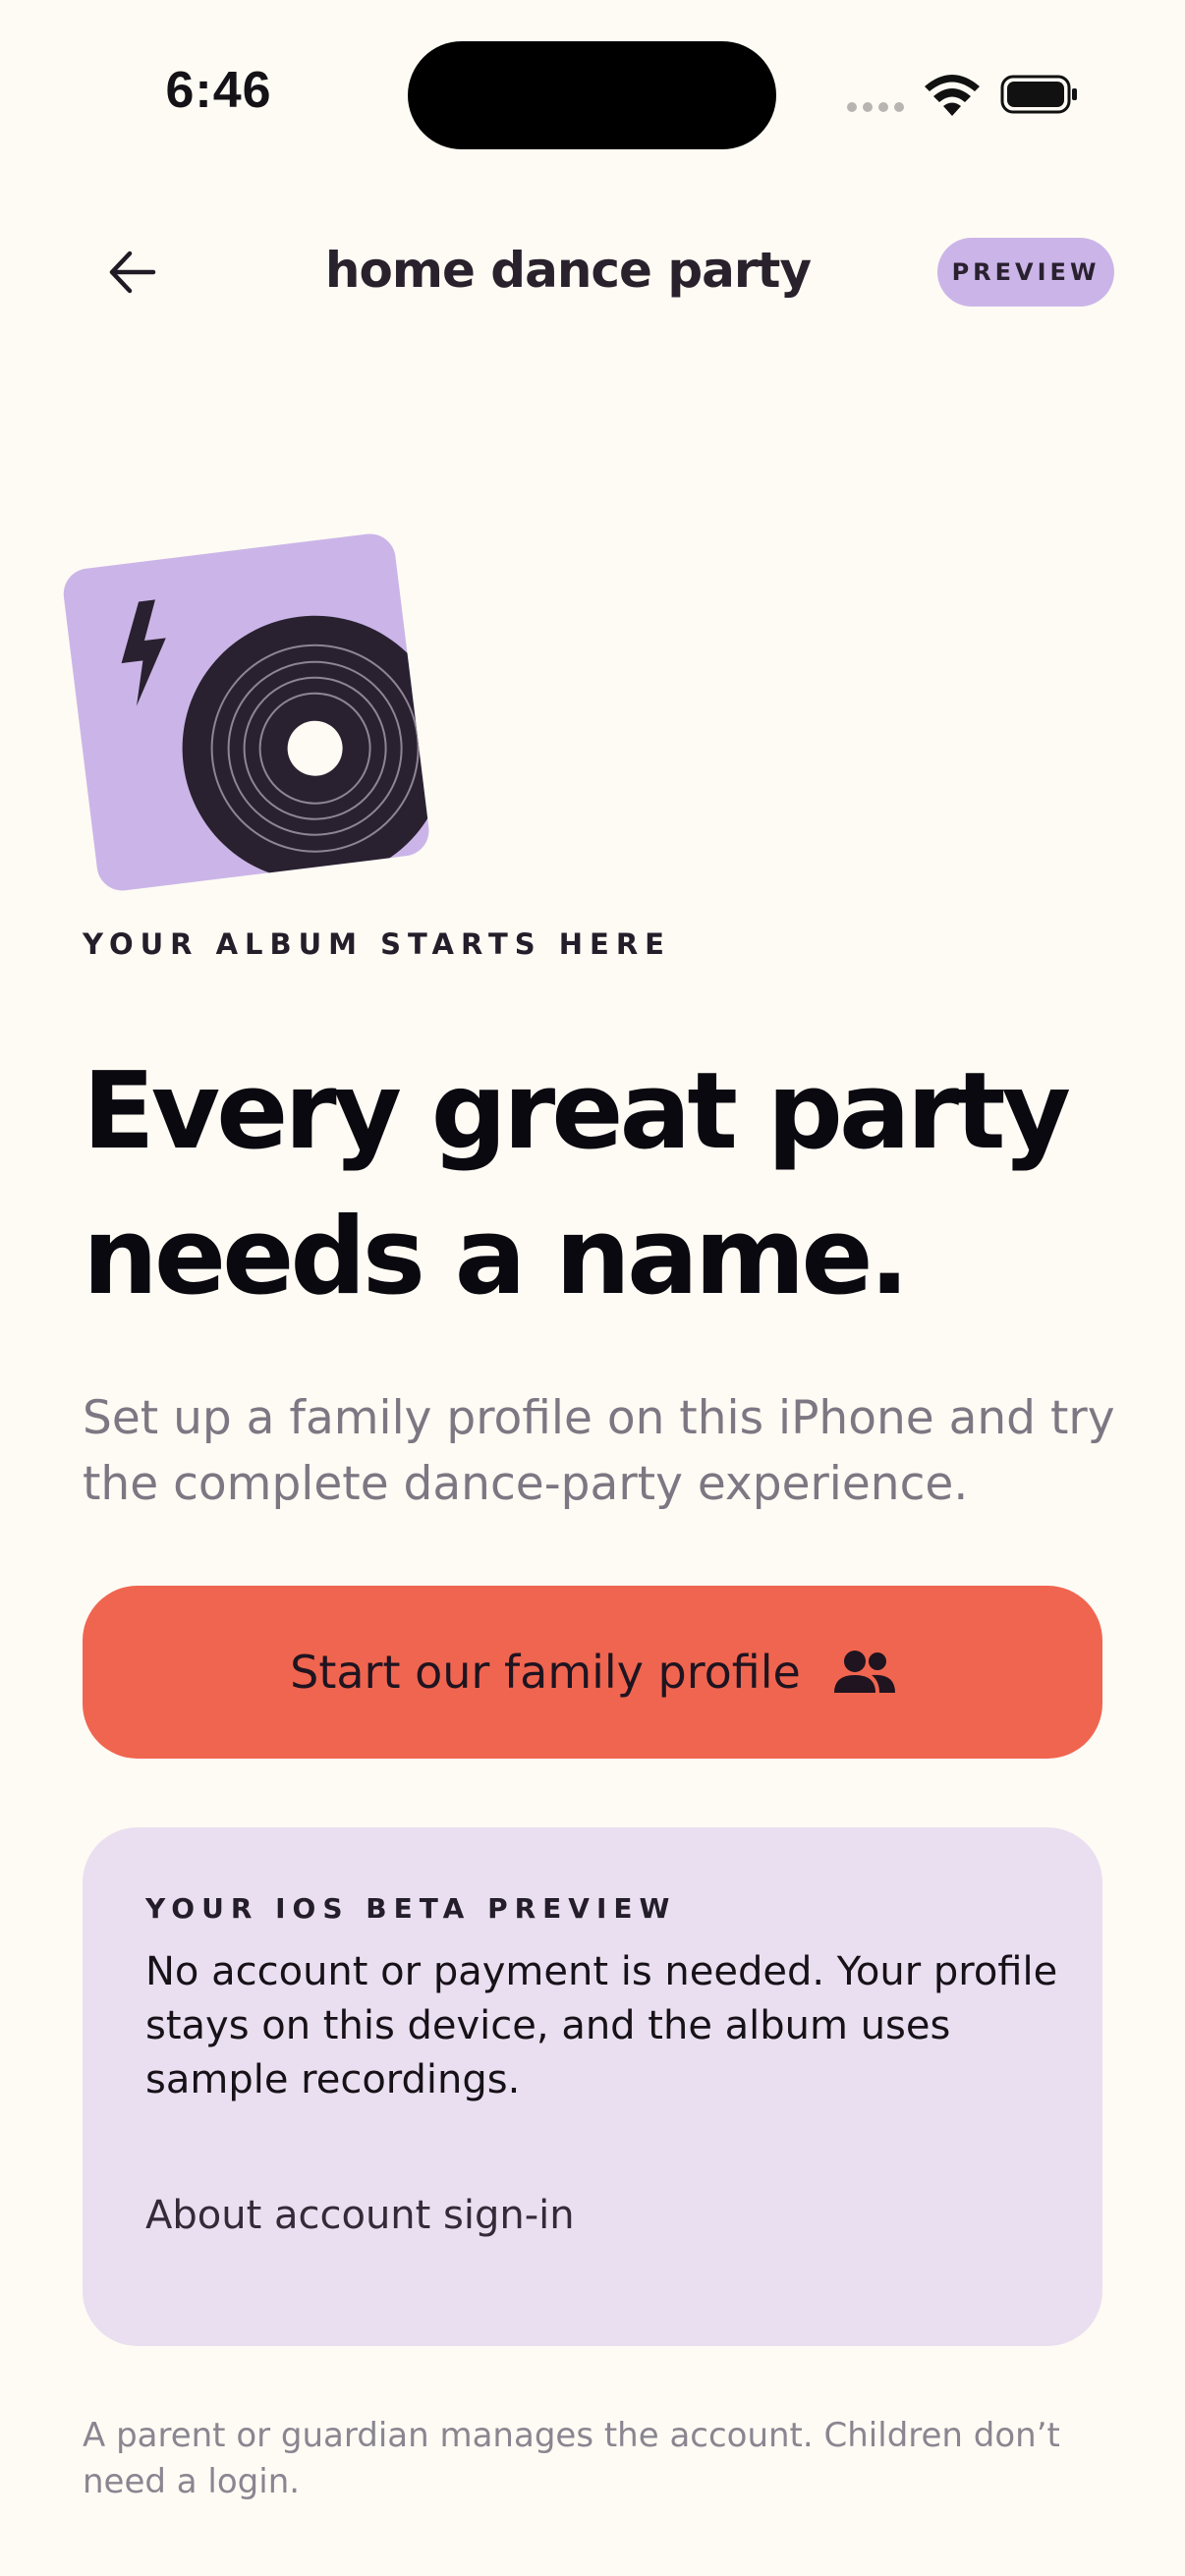 The image size is (1185, 2576). What do you see at coordinates (604, 1184) in the screenshot?
I see `headline: Every great party needs a name.` at bounding box center [604, 1184].